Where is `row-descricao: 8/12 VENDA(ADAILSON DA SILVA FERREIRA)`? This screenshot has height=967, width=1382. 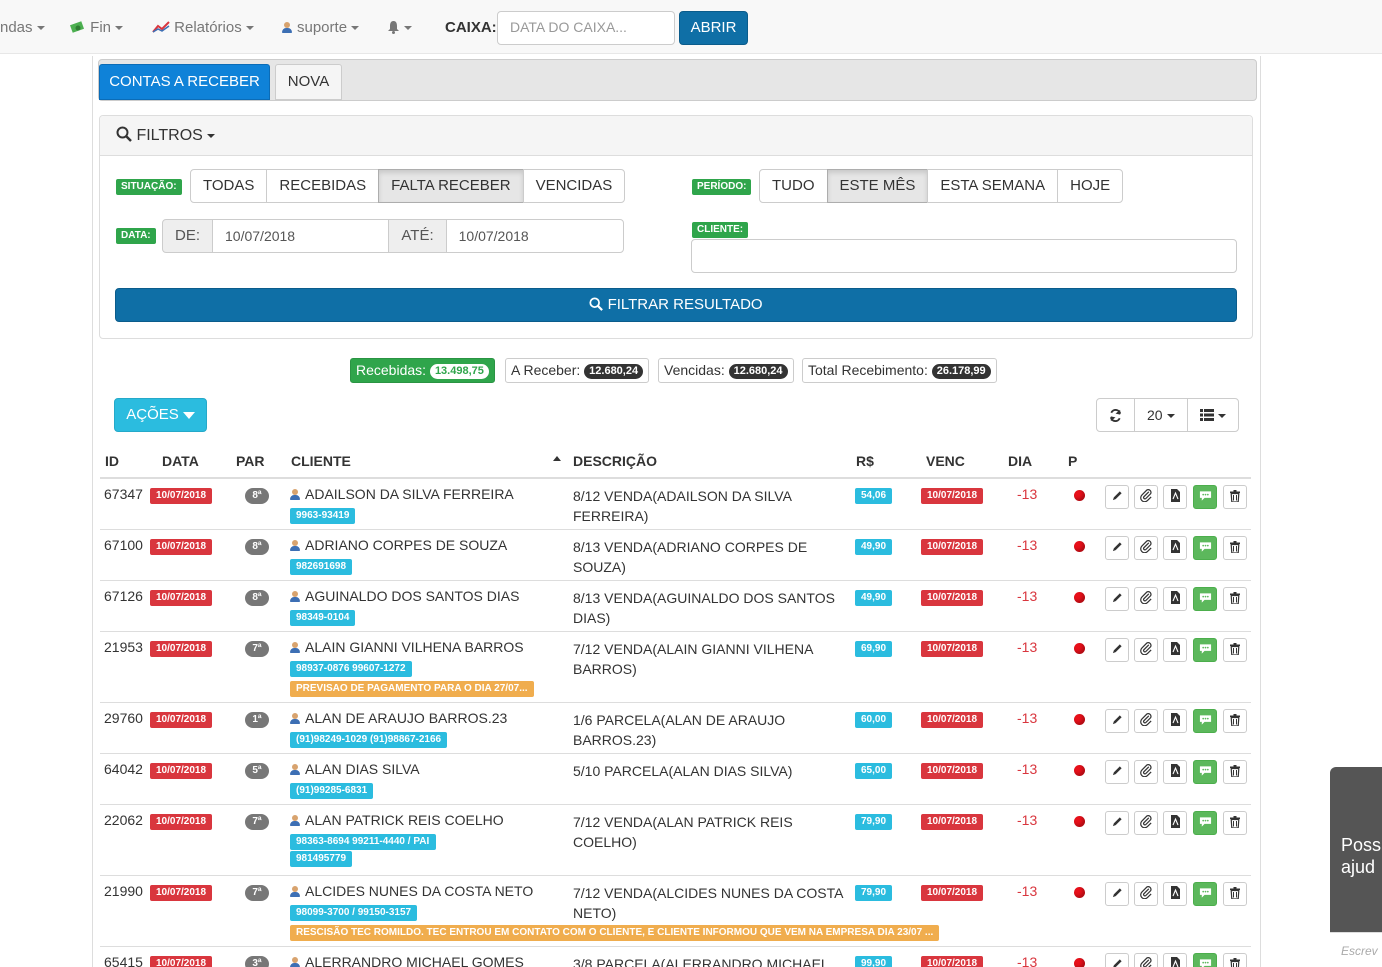 row-descricao: 8/12 VENDA(ADAILSON DA SILVA FERREIRA) is located at coordinates (682, 506).